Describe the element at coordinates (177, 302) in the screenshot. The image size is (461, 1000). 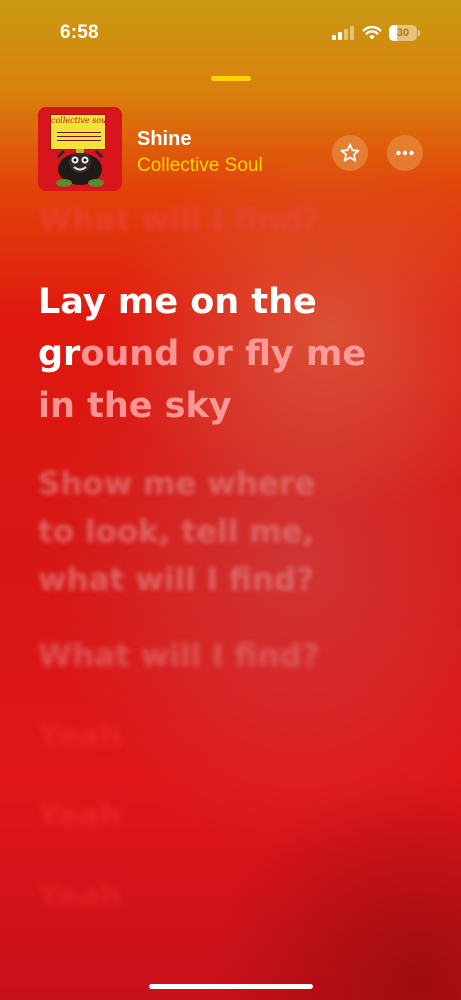
I see `lyric-current-line-1: Lay me on the` at that location.